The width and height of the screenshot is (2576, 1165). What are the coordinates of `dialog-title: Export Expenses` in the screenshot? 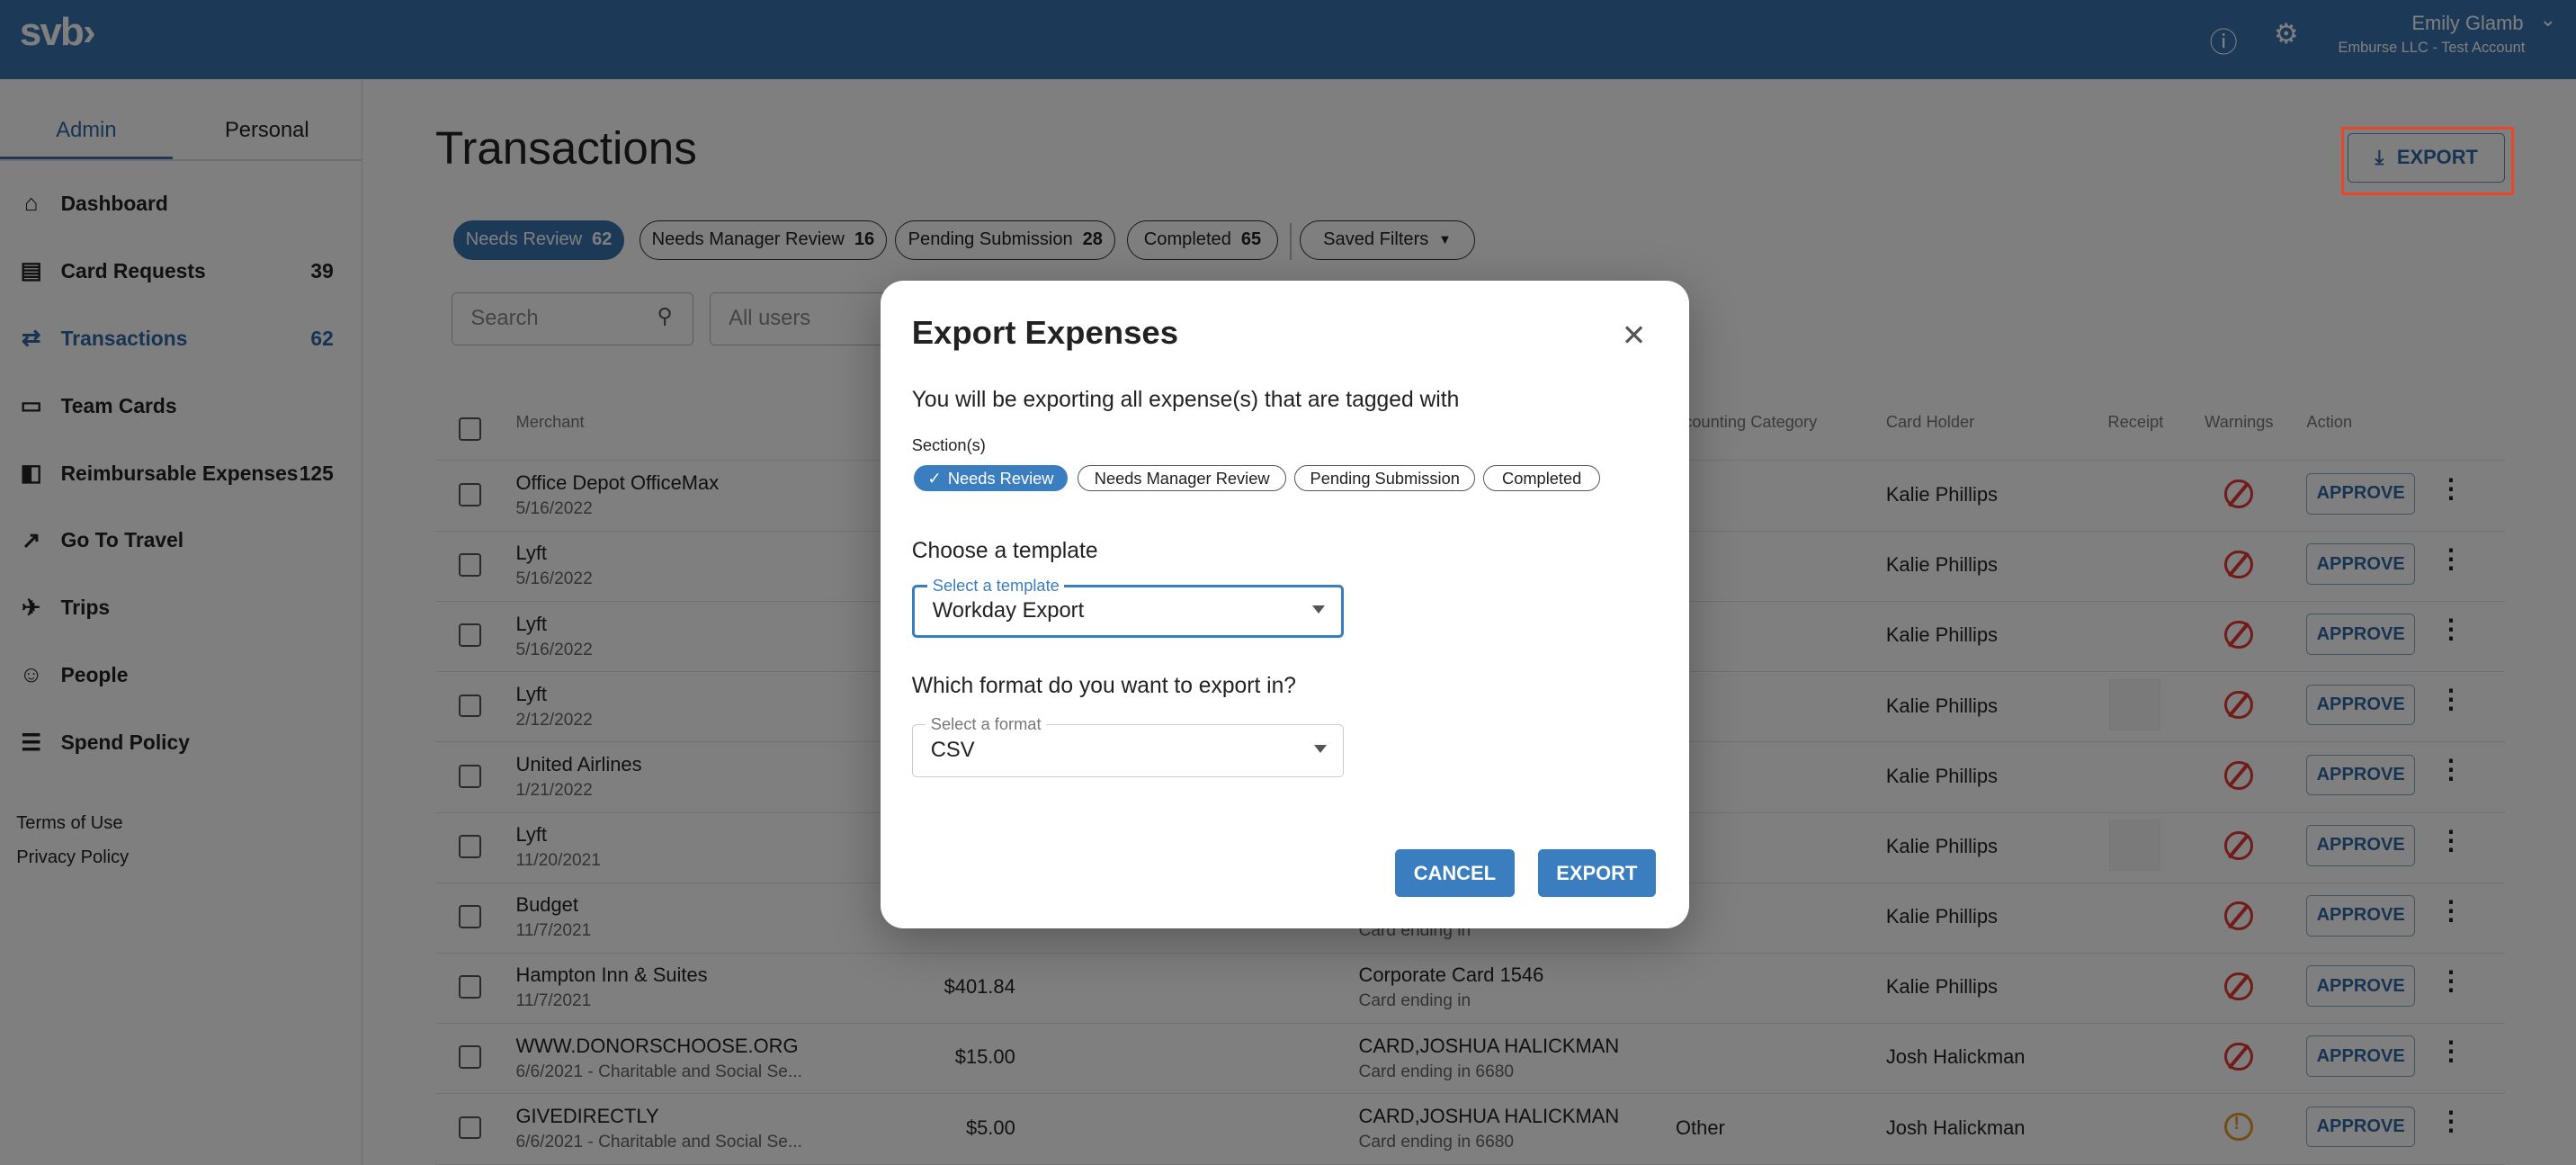 It's located at (1045, 332).